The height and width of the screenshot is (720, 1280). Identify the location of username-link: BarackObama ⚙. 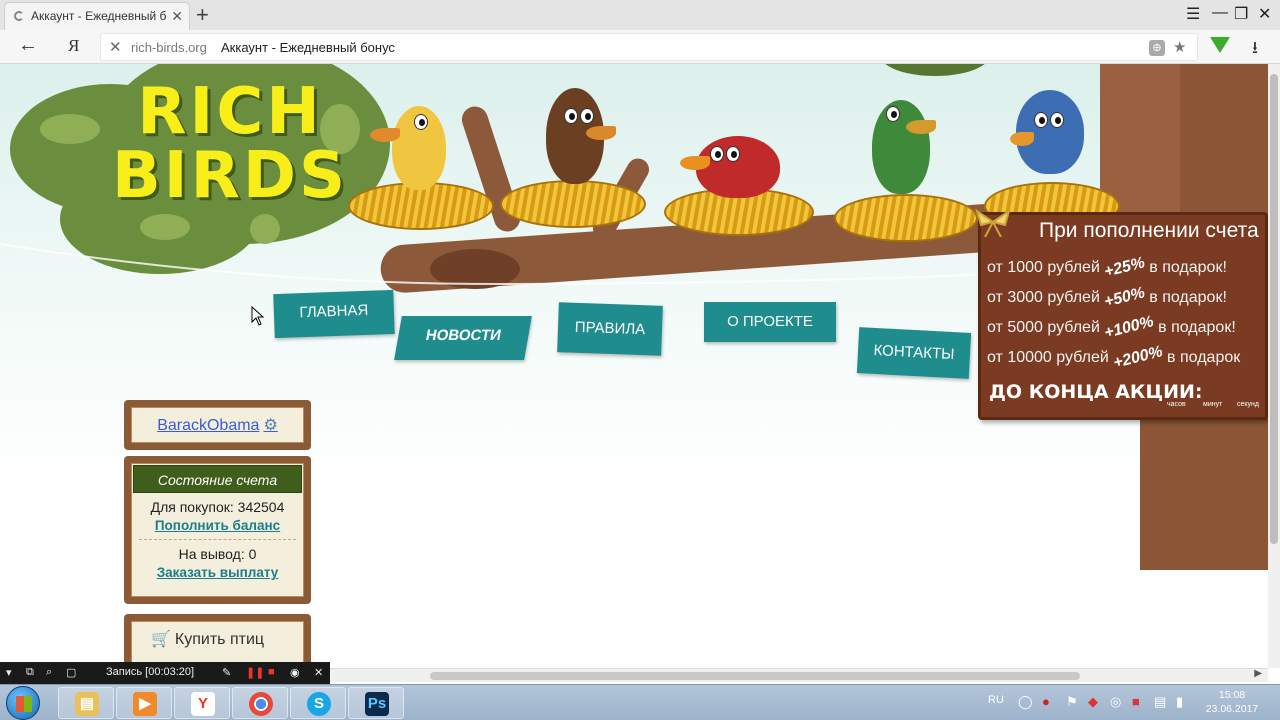
(217, 425).